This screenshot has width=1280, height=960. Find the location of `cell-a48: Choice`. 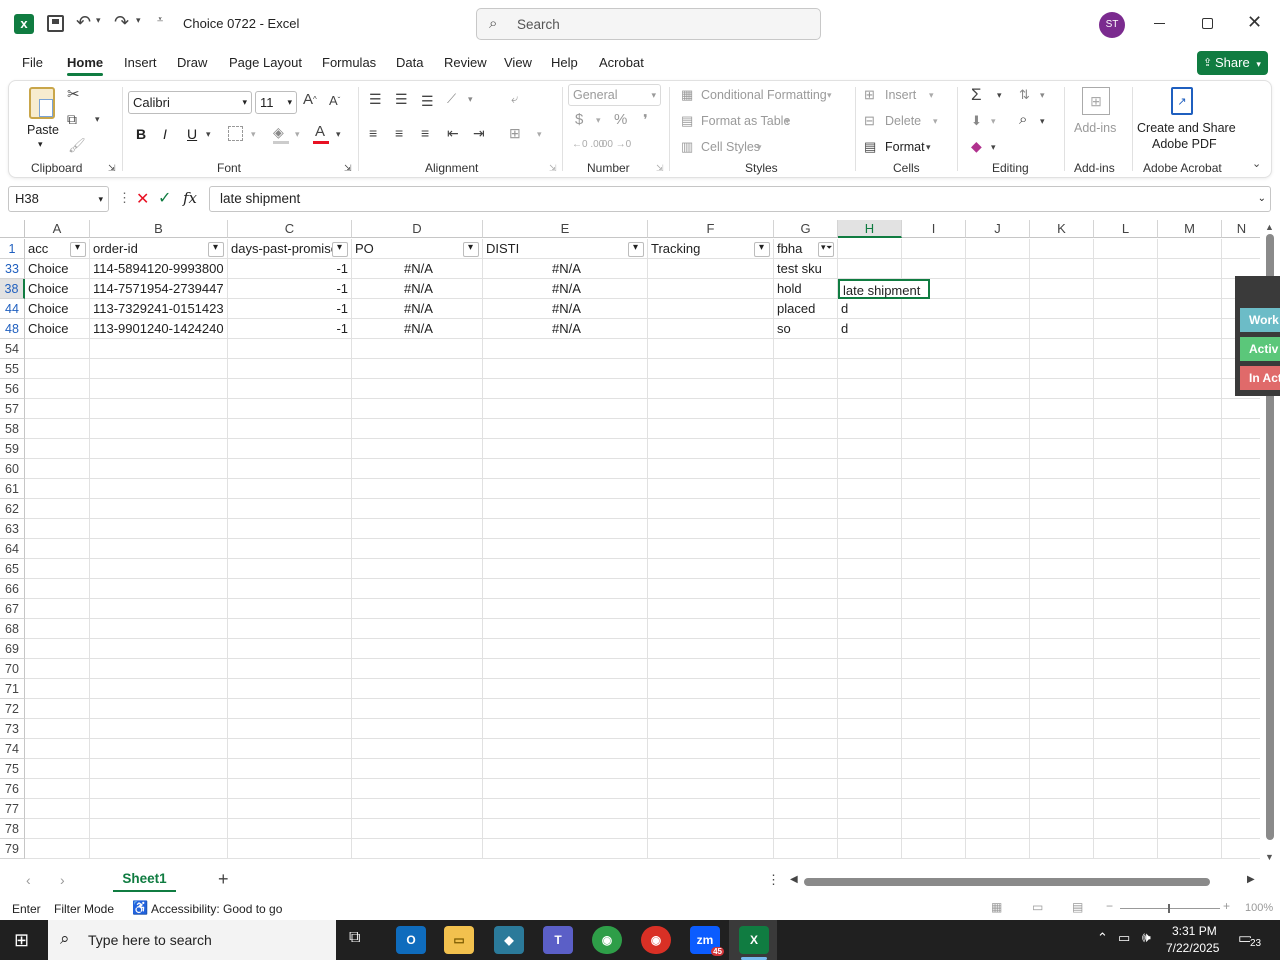

cell-a48: Choice is located at coordinates (57, 329).